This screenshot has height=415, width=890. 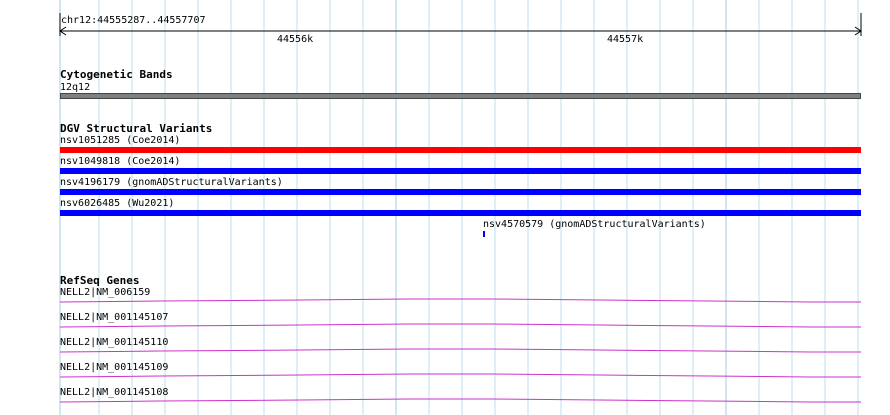 I want to click on dgv-feature-label: nsv4570579 (gnomADStructuralVariants), so click(x=594, y=224).